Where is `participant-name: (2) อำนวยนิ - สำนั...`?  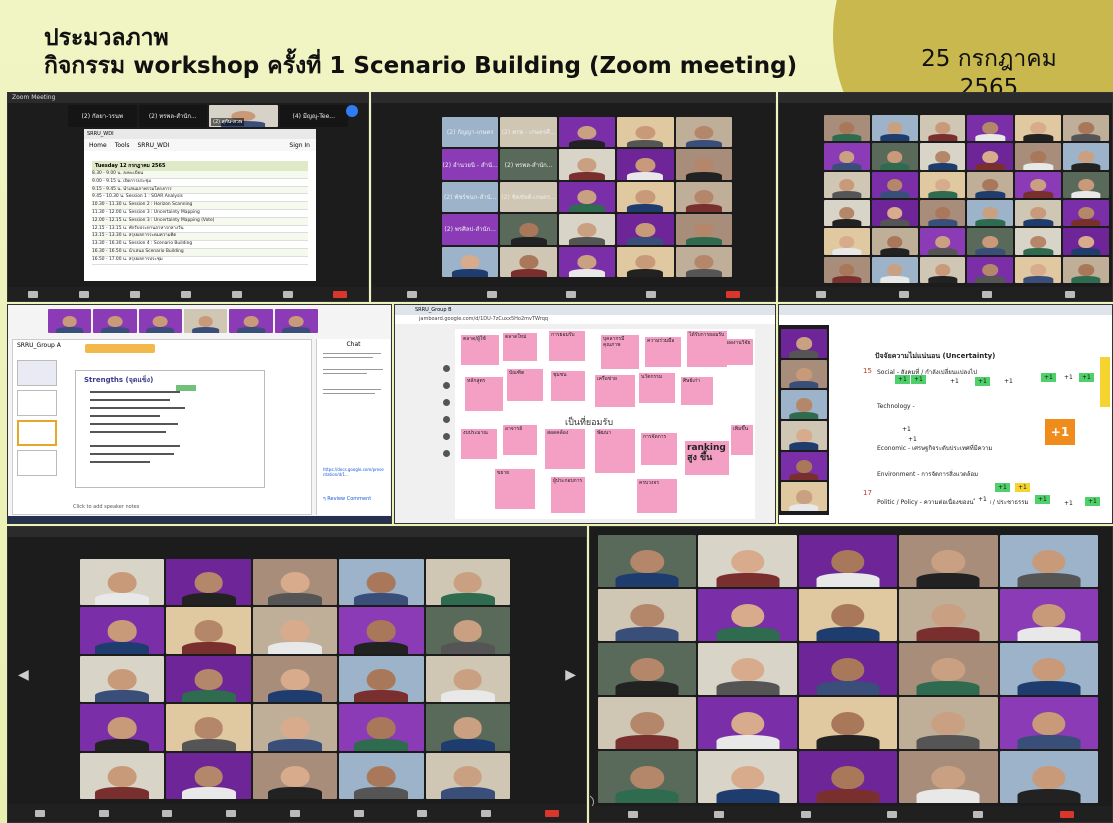
participant-name: (2) อำนวยนิ - สำนั... is located at coordinates (470, 165).